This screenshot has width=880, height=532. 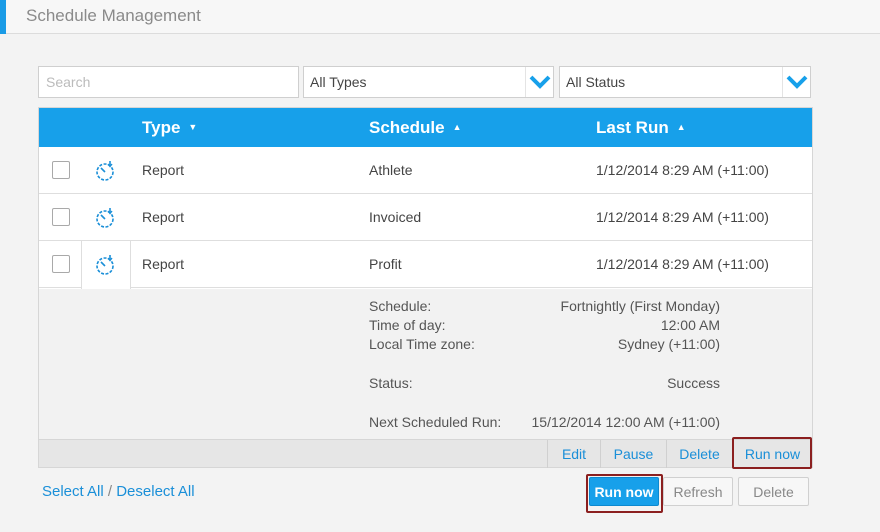 What do you see at coordinates (155, 491) in the screenshot?
I see `deselect-all-link: Deselect All` at bounding box center [155, 491].